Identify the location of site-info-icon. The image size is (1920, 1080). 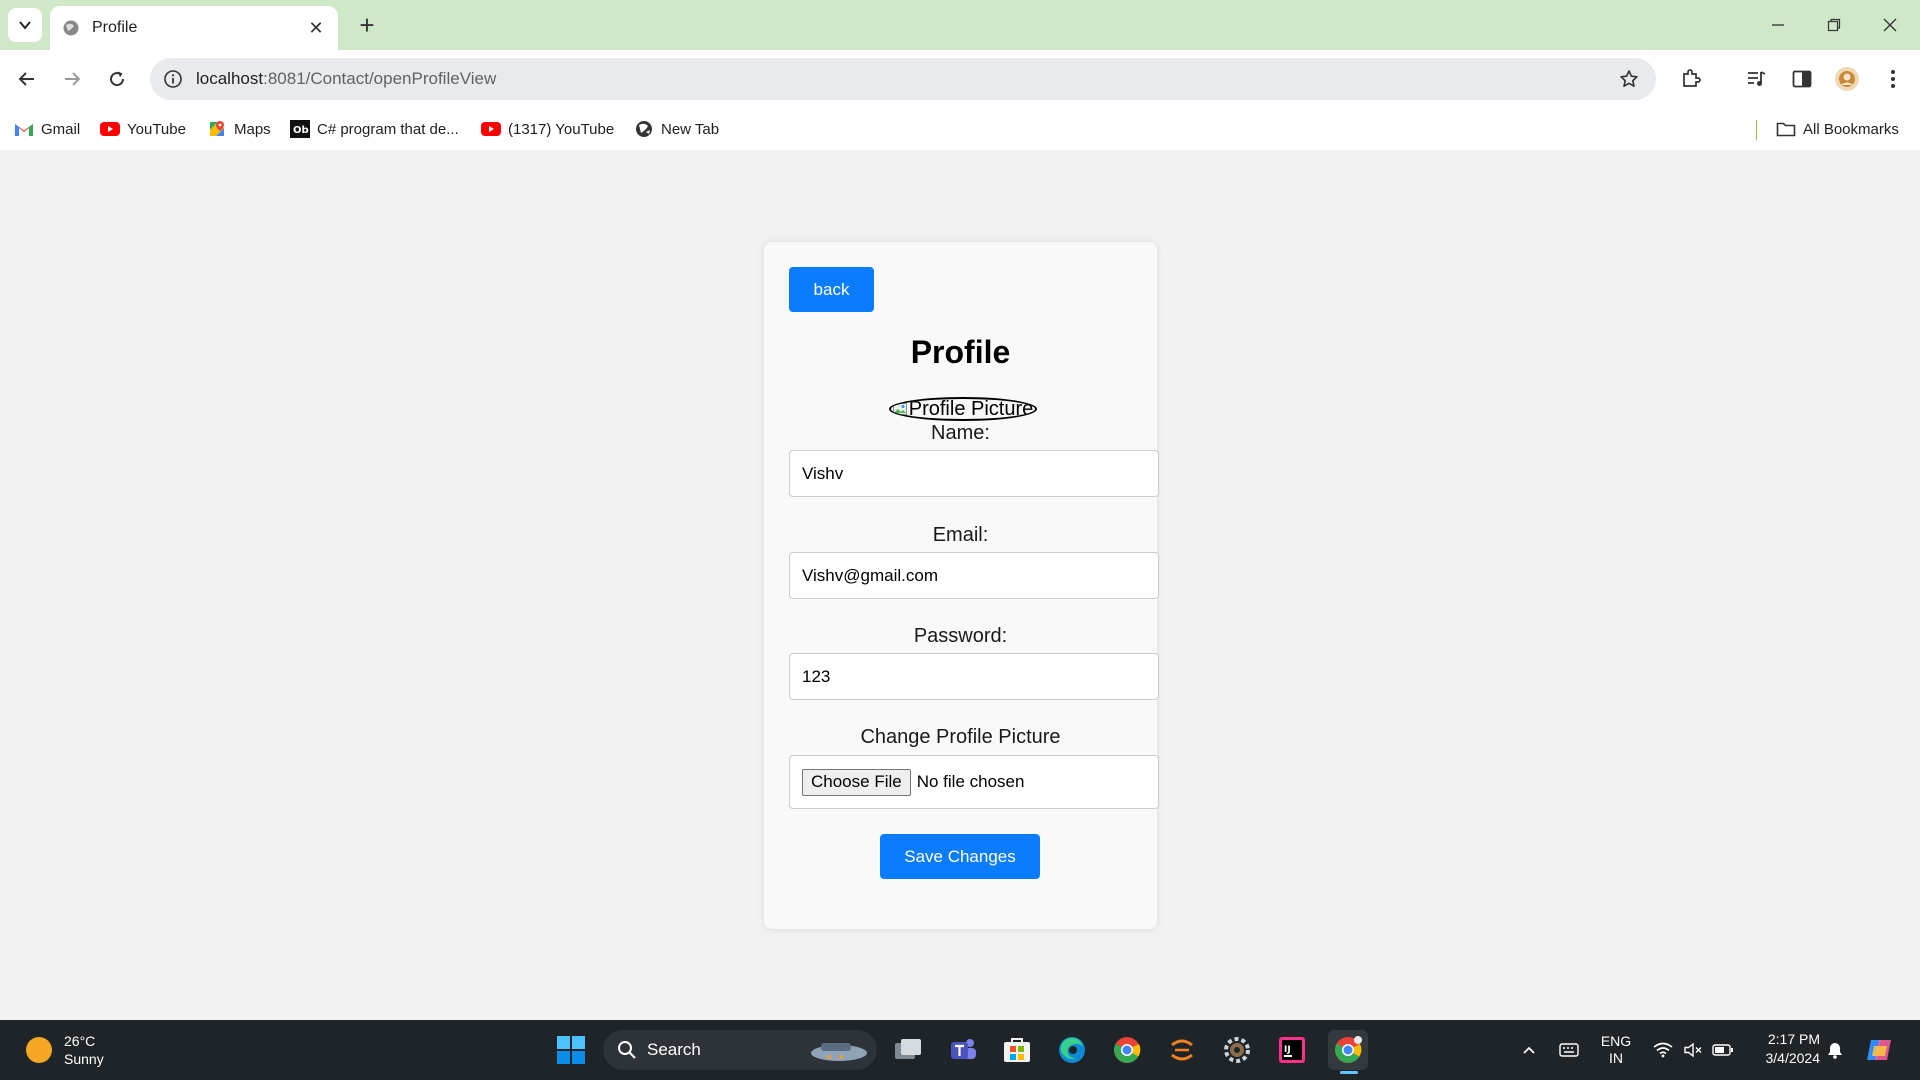
(173, 79).